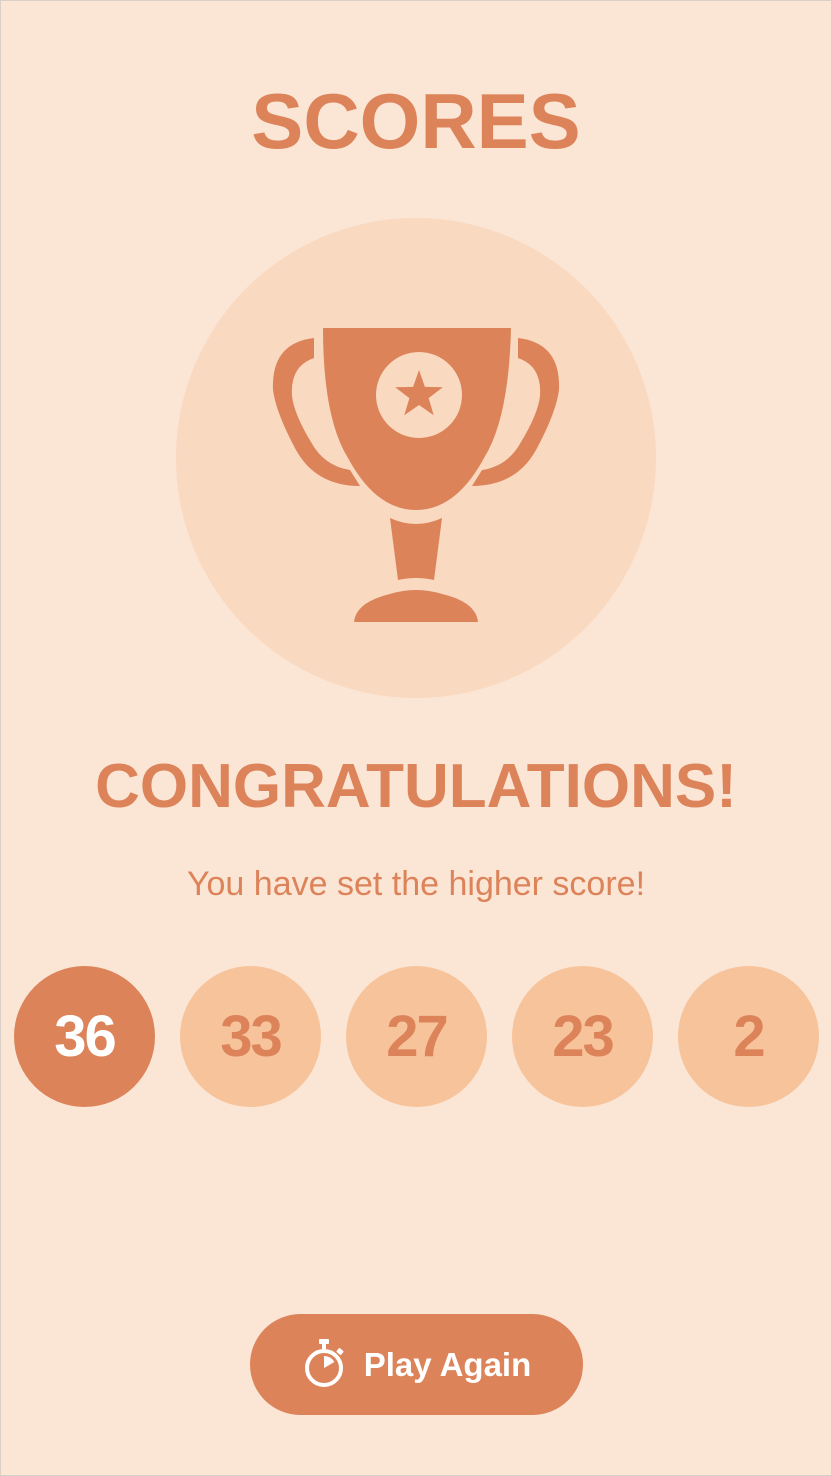 The image size is (832, 1476). I want to click on score-bubble-1: 36, so click(84, 1036).